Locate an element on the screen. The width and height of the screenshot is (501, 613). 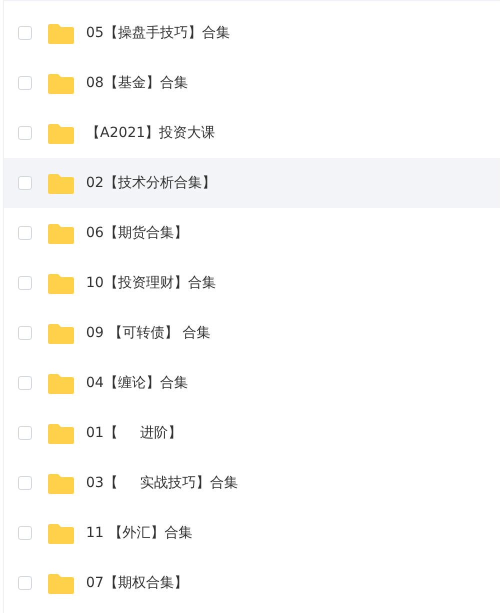
folder-name: 【A2021】投资大课 is located at coordinates (151, 133).